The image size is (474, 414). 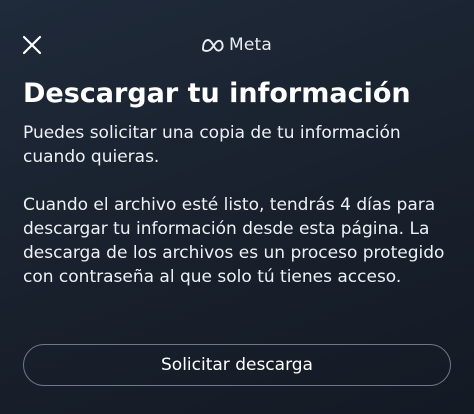 What do you see at coordinates (251, 45) in the screenshot?
I see `brand-name: Meta` at bounding box center [251, 45].